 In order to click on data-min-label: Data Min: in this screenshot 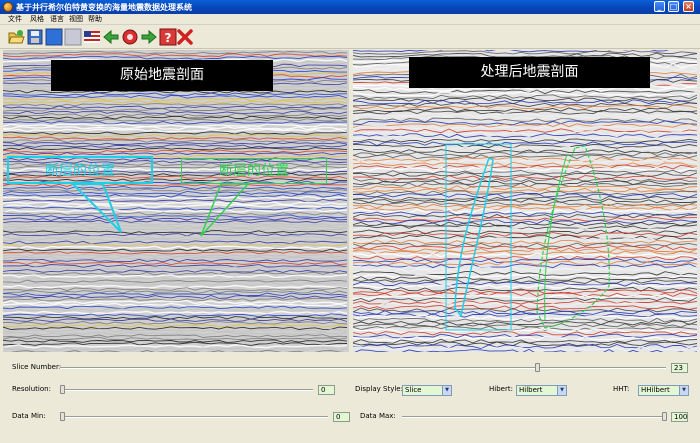, I will do `click(29, 416)`.